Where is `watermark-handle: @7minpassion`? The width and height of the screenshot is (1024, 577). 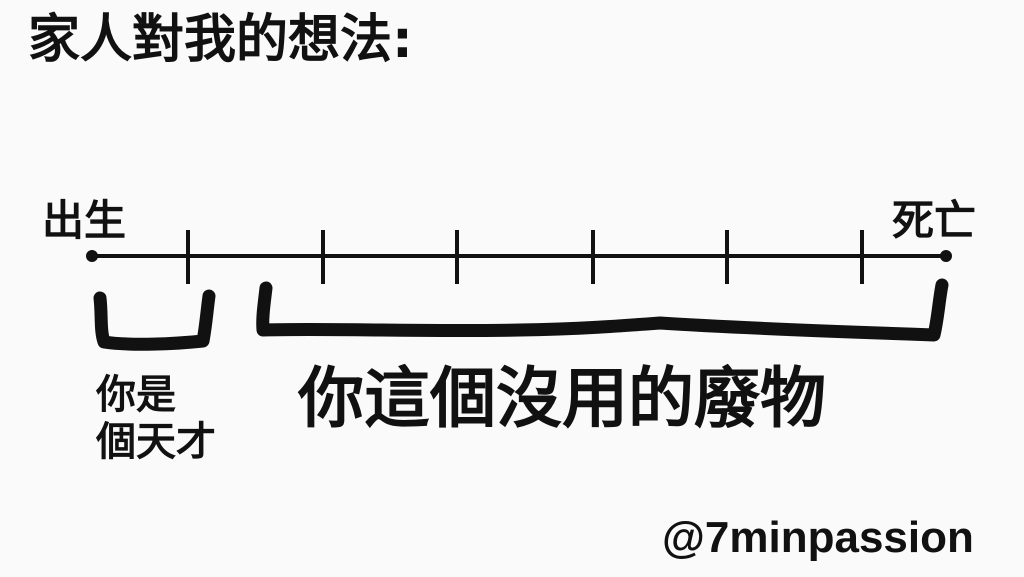
watermark-handle: @7minpassion is located at coordinates (818, 537).